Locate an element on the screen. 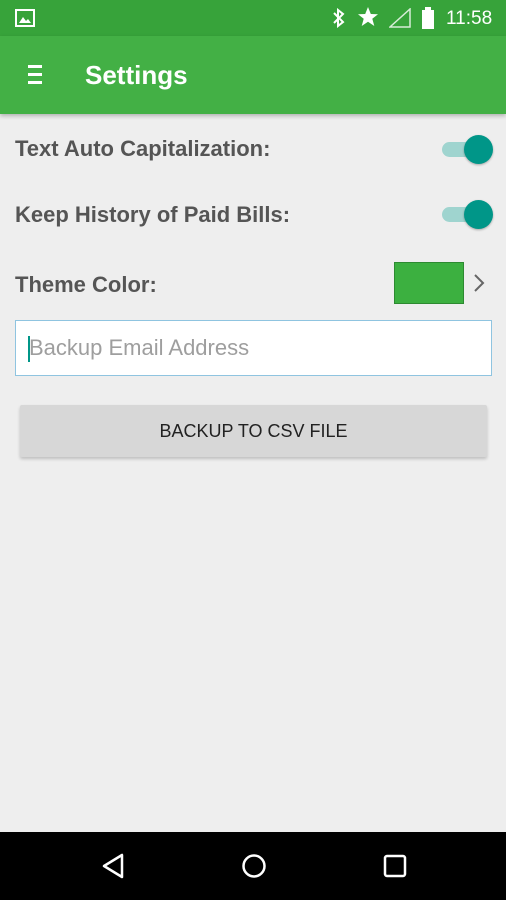  navigation-bar is located at coordinates (253, 866).